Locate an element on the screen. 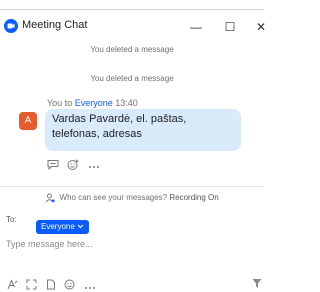 The width and height of the screenshot is (320, 292). composer-toolbar is located at coordinates (53, 284).